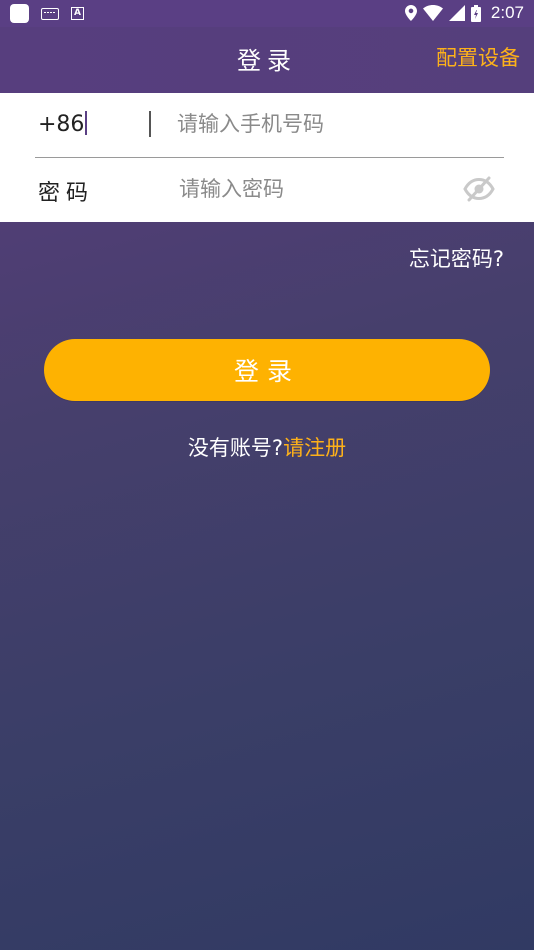  What do you see at coordinates (507, 12) in the screenshot?
I see `status-time: 2:07` at bounding box center [507, 12].